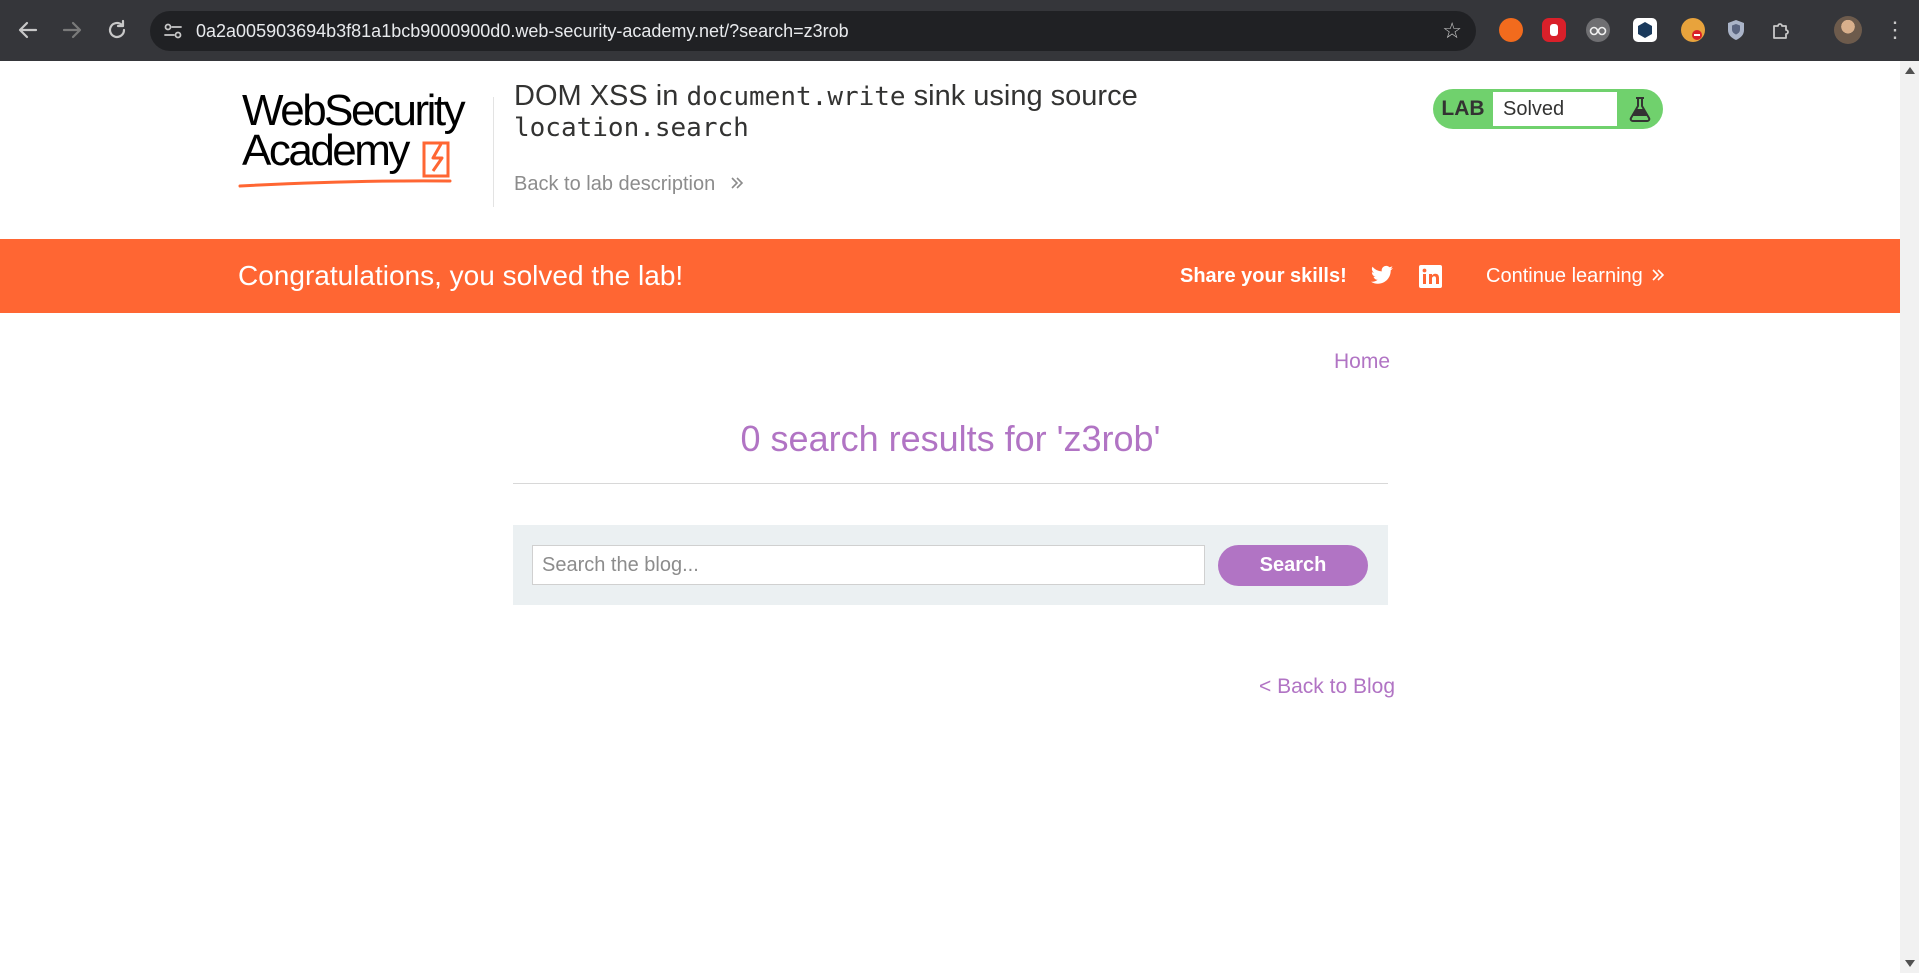  I want to click on home-link: Home, so click(1362, 362).